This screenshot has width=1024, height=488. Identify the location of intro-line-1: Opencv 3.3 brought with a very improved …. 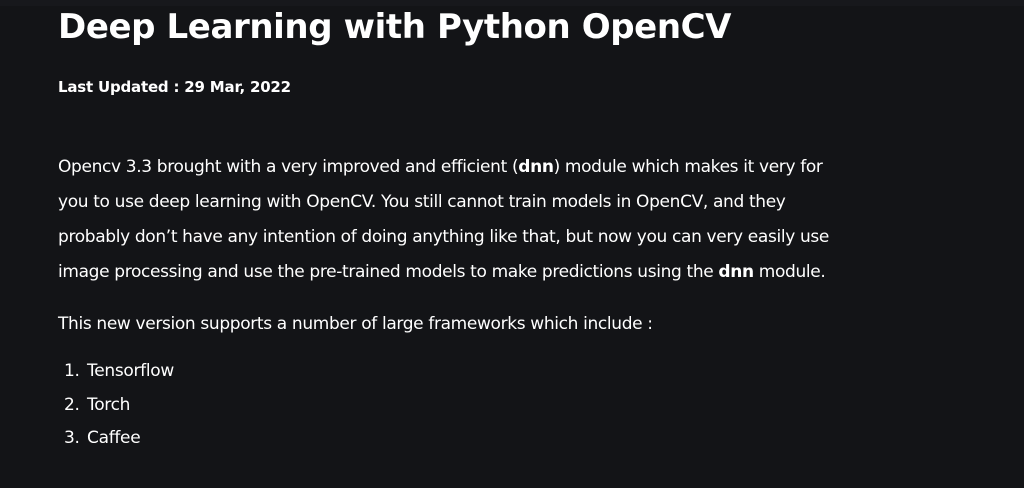
(508, 167).